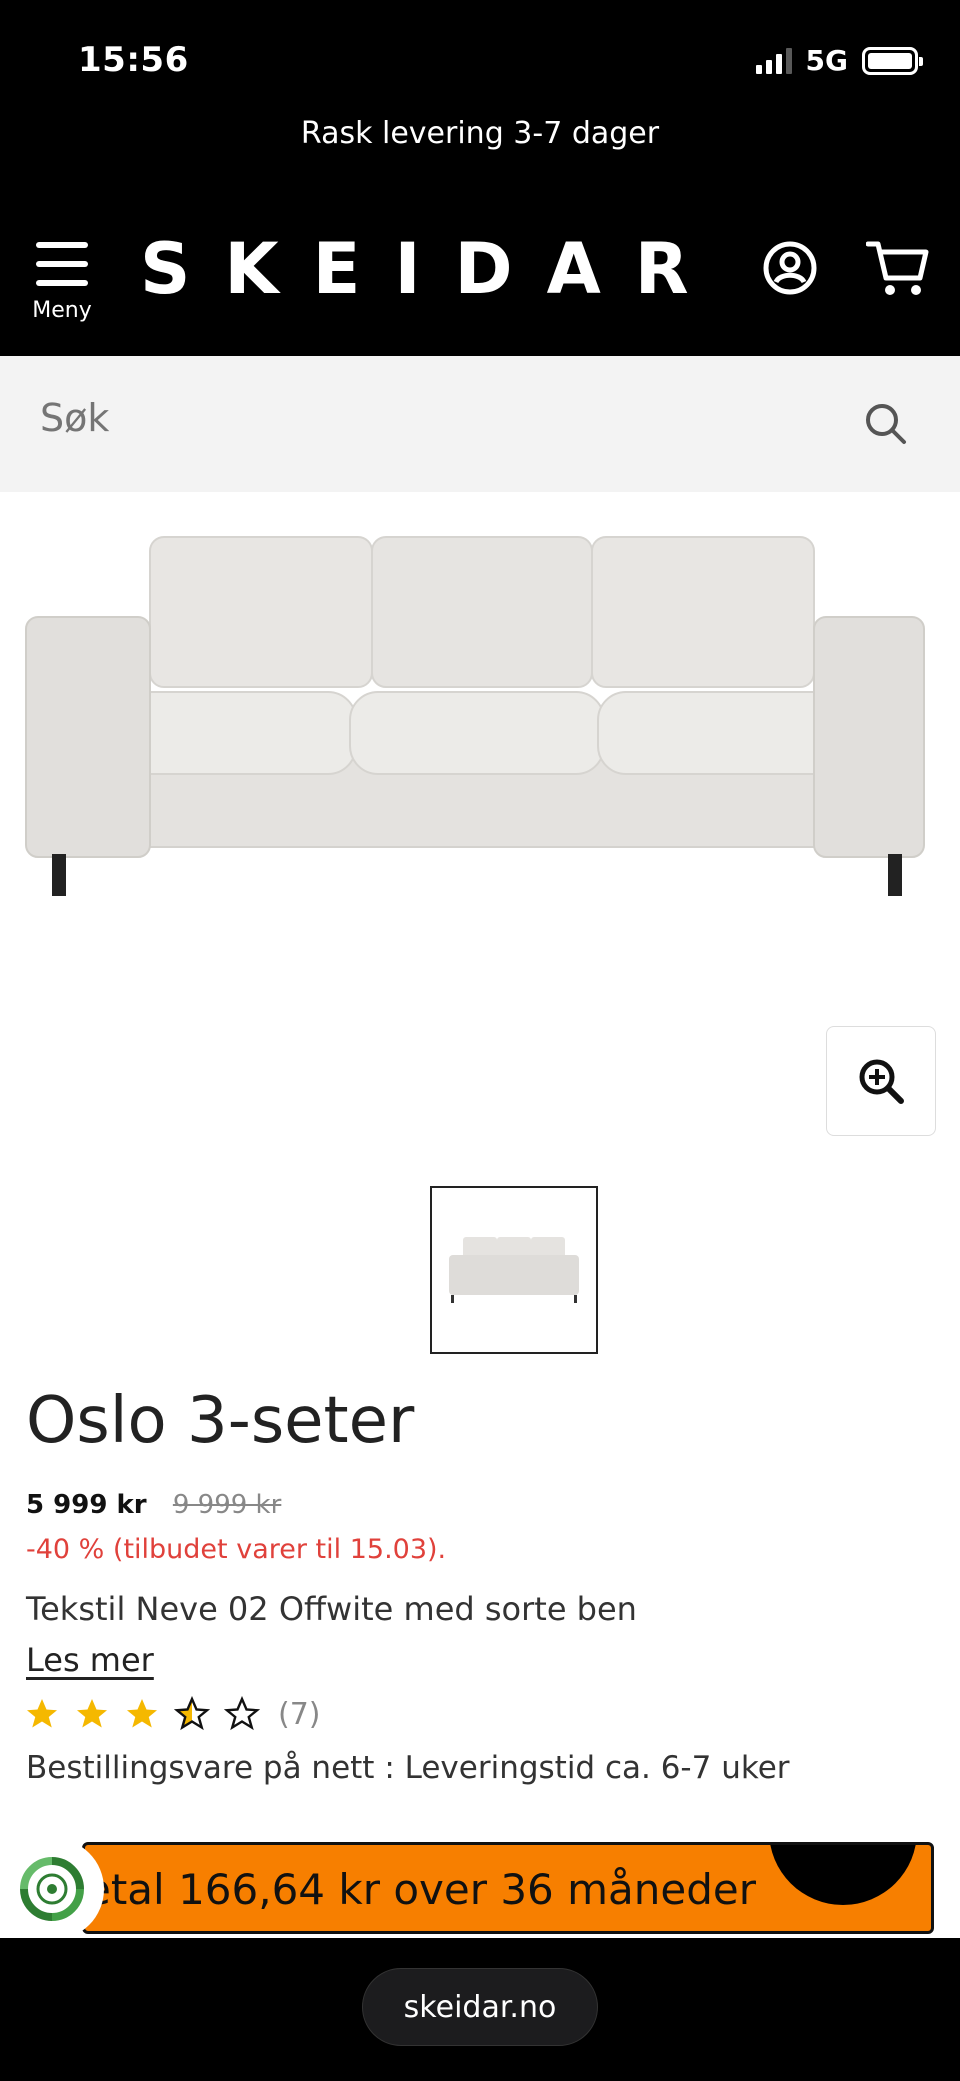 This screenshot has width=960, height=2081. What do you see at coordinates (153, 1505) in the screenshot?
I see `price-block: 5 999 kr 9 999 kr` at bounding box center [153, 1505].